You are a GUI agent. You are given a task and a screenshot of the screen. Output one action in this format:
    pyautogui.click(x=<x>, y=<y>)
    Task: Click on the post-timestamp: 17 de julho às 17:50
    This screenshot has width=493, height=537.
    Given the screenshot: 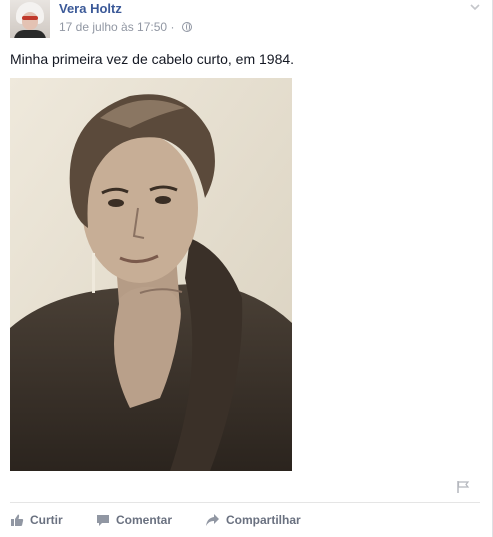 What is the action you would take?
    pyautogui.click(x=113, y=27)
    